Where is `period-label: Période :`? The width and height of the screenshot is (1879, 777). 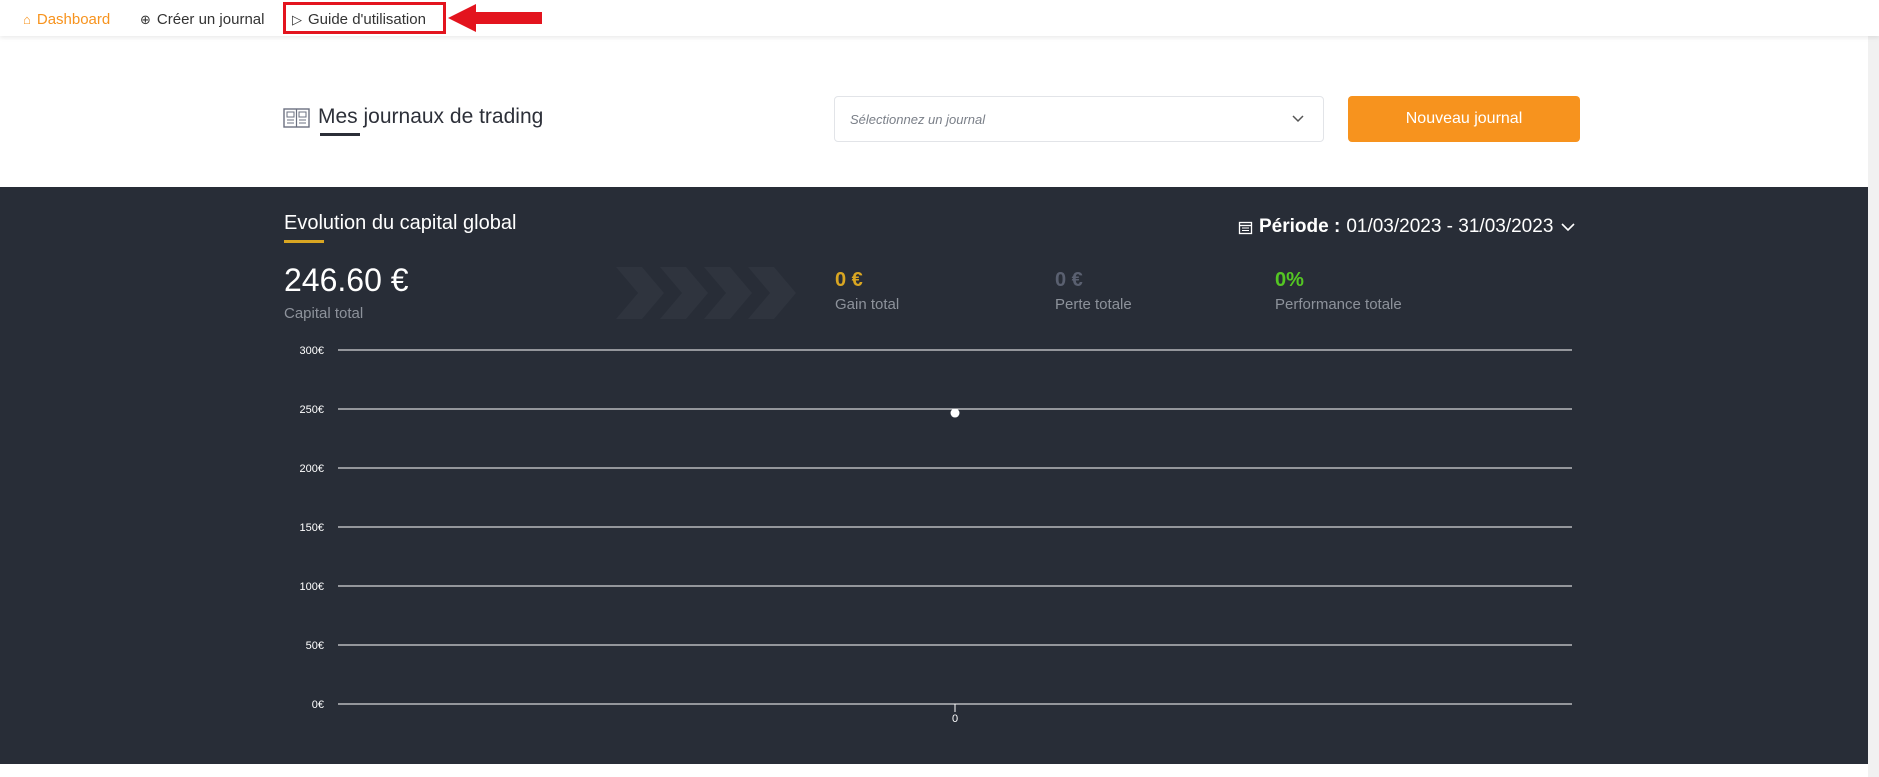 period-label: Période : is located at coordinates (1300, 226).